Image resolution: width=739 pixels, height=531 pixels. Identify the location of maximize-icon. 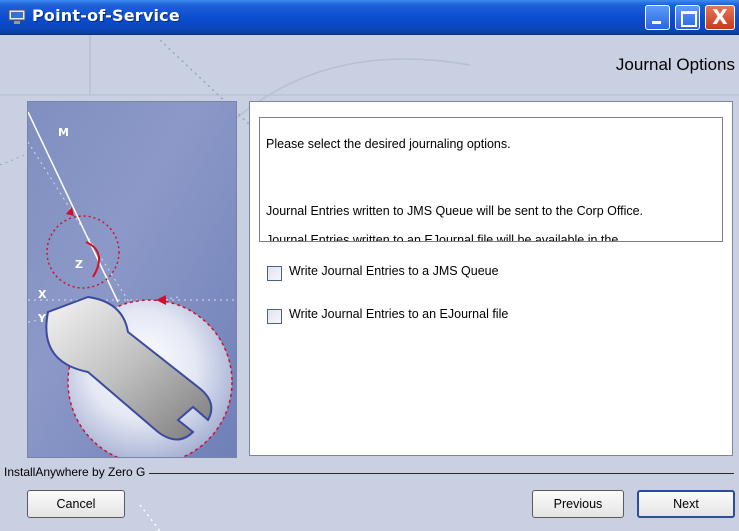
(689, 19).